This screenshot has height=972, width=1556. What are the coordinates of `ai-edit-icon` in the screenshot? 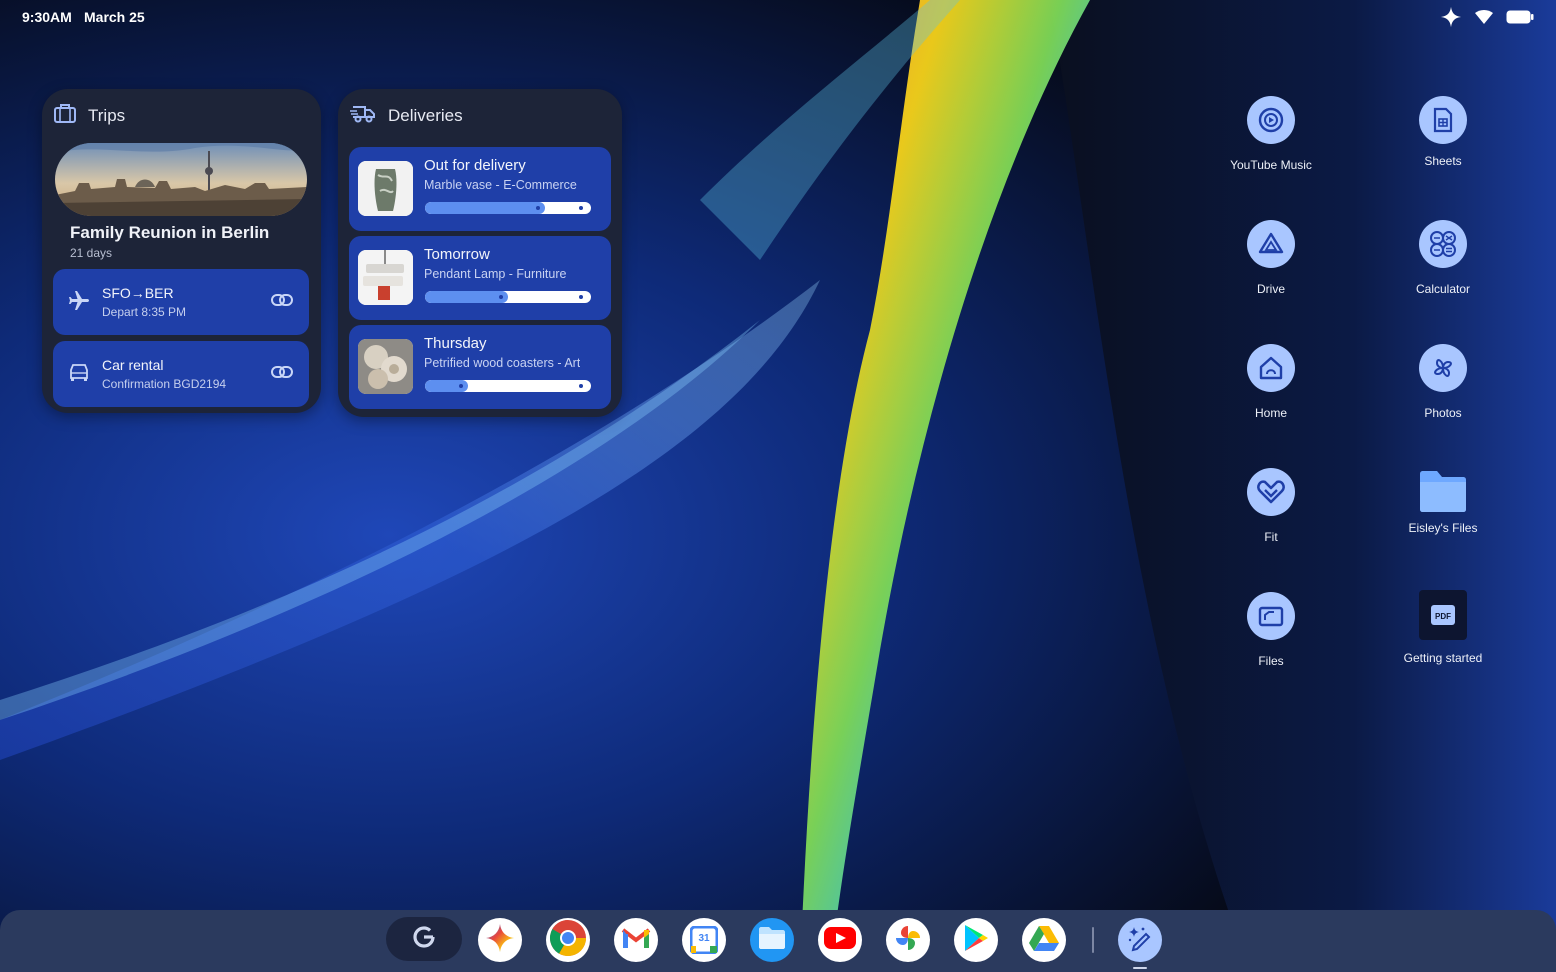 It's located at (1140, 940).